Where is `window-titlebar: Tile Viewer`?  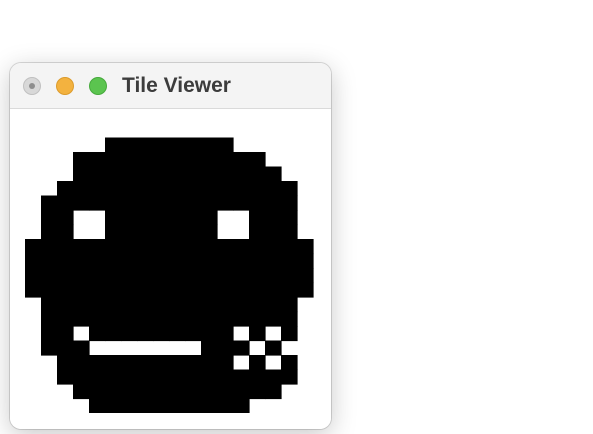 window-titlebar: Tile Viewer is located at coordinates (170, 86).